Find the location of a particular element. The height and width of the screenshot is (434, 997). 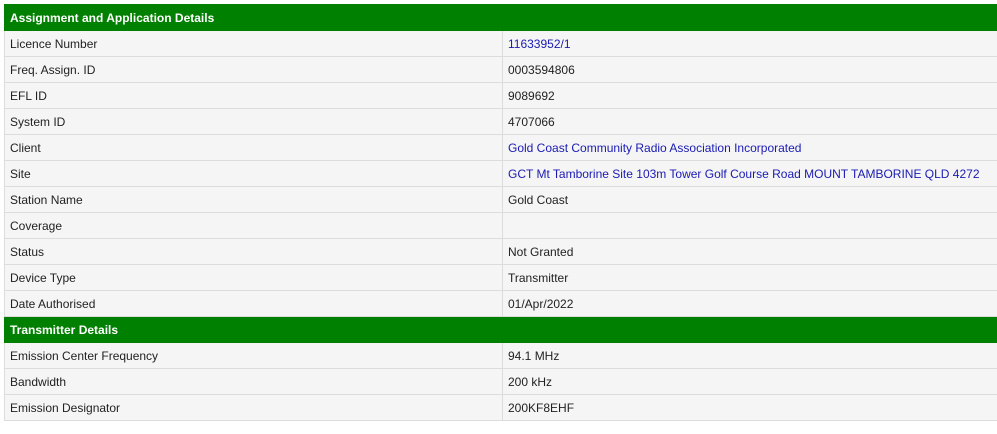

row-value: 94.1 MHz is located at coordinates (749, 355).